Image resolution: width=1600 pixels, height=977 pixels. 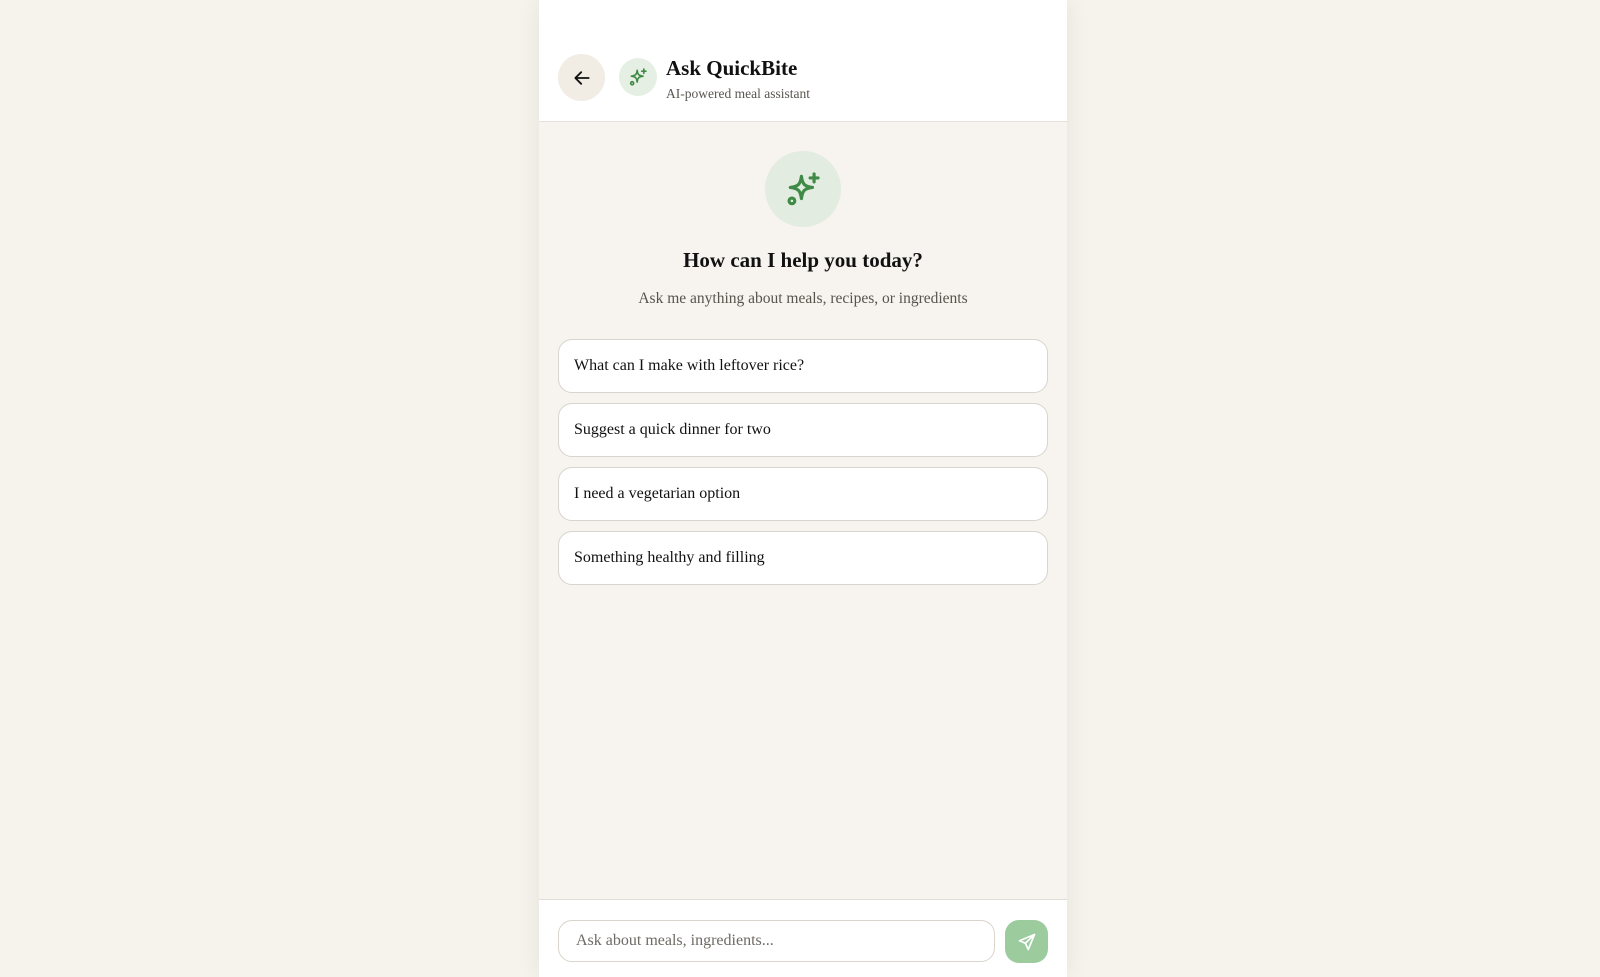 What do you see at coordinates (803, 430) in the screenshot?
I see `suggestion-chip: Suggest a quick dinner for two` at bounding box center [803, 430].